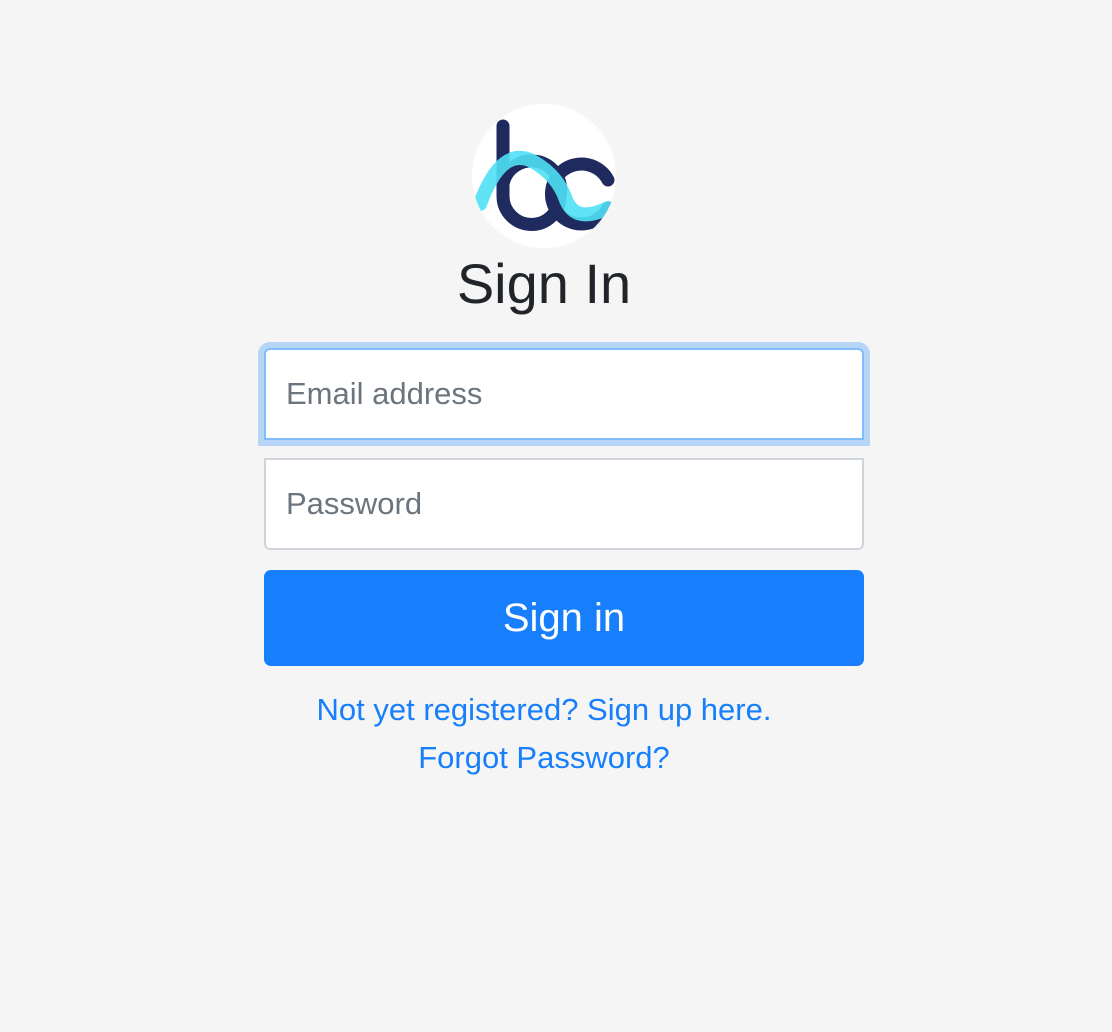 The height and width of the screenshot is (1032, 1112). What do you see at coordinates (544, 758) in the screenshot?
I see `forgot-password-link: Forgot Password?` at bounding box center [544, 758].